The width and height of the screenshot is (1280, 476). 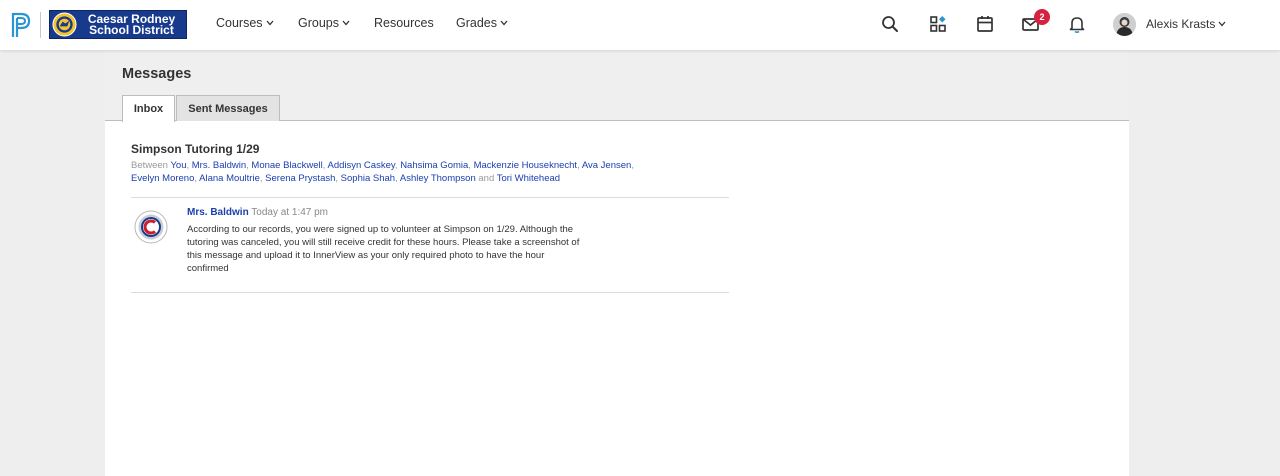 What do you see at coordinates (360, 165) in the screenshot?
I see `participant-link: Addisyn Caskey` at bounding box center [360, 165].